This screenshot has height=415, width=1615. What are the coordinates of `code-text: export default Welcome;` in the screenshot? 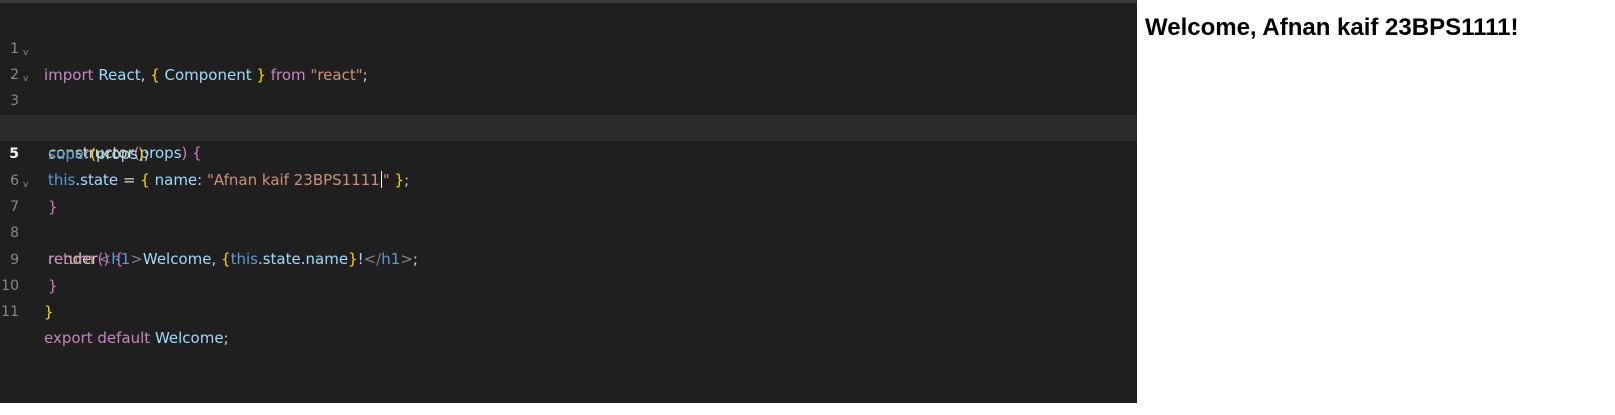 It's located at (136, 338).